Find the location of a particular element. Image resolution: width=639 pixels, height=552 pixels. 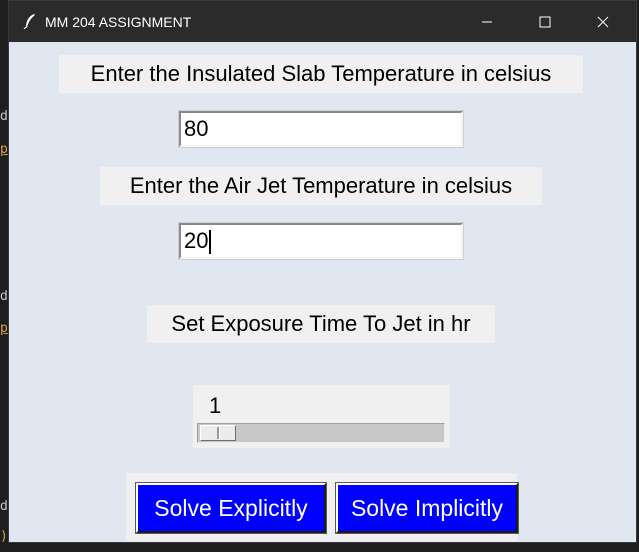

solve-explicitly-button: Solve Explicitly is located at coordinates (231, 508).